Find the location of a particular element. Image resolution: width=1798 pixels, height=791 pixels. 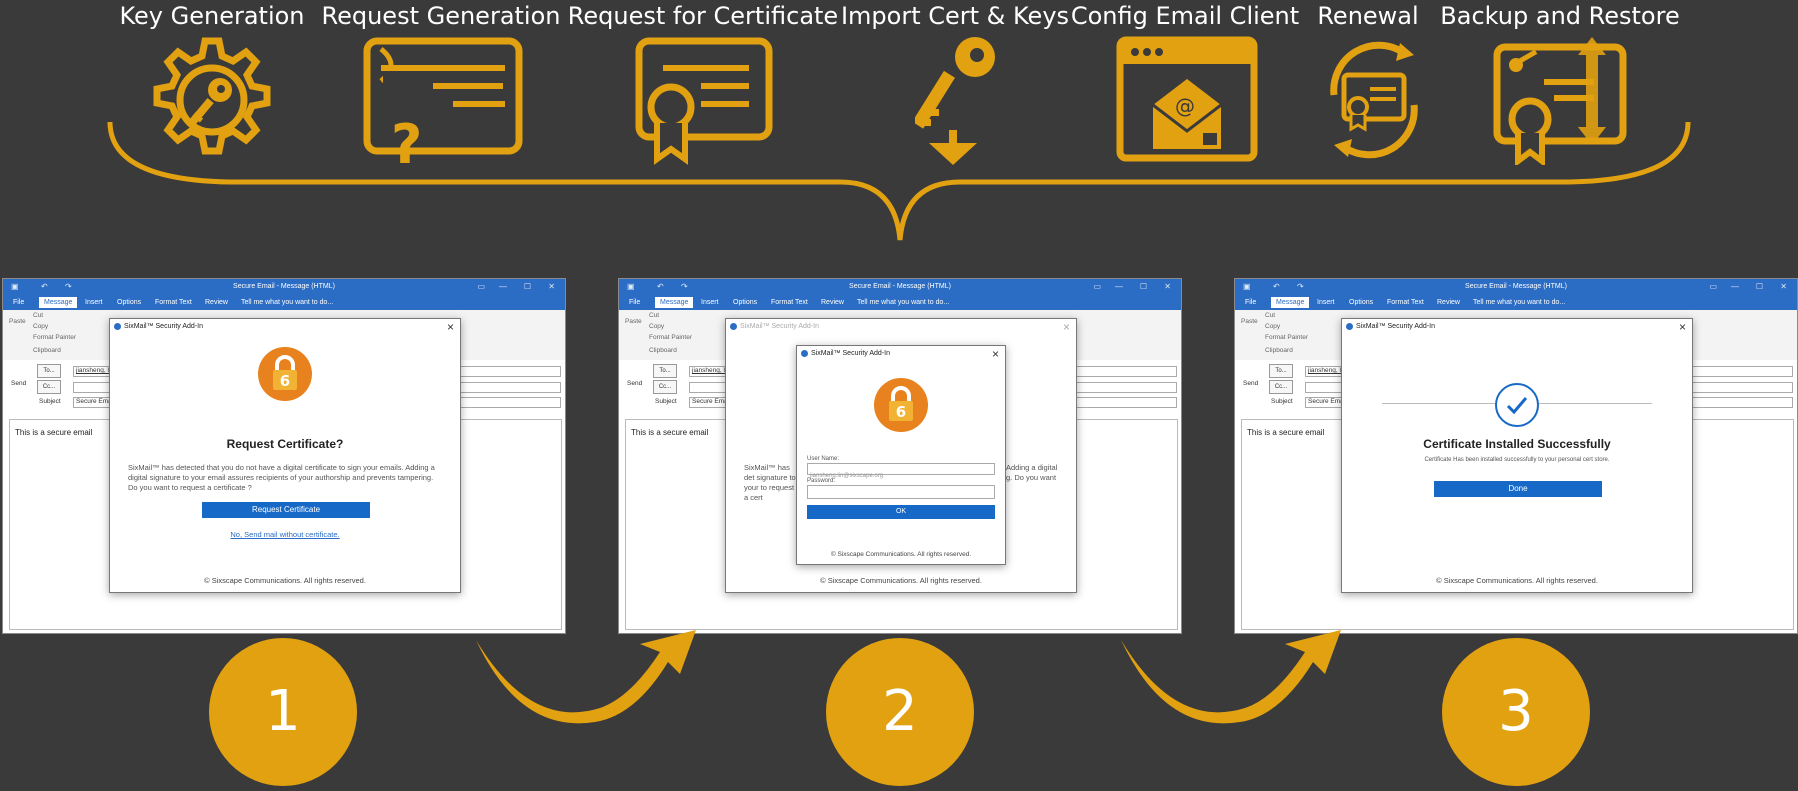

grouping-brace is located at coordinates (899, 181).